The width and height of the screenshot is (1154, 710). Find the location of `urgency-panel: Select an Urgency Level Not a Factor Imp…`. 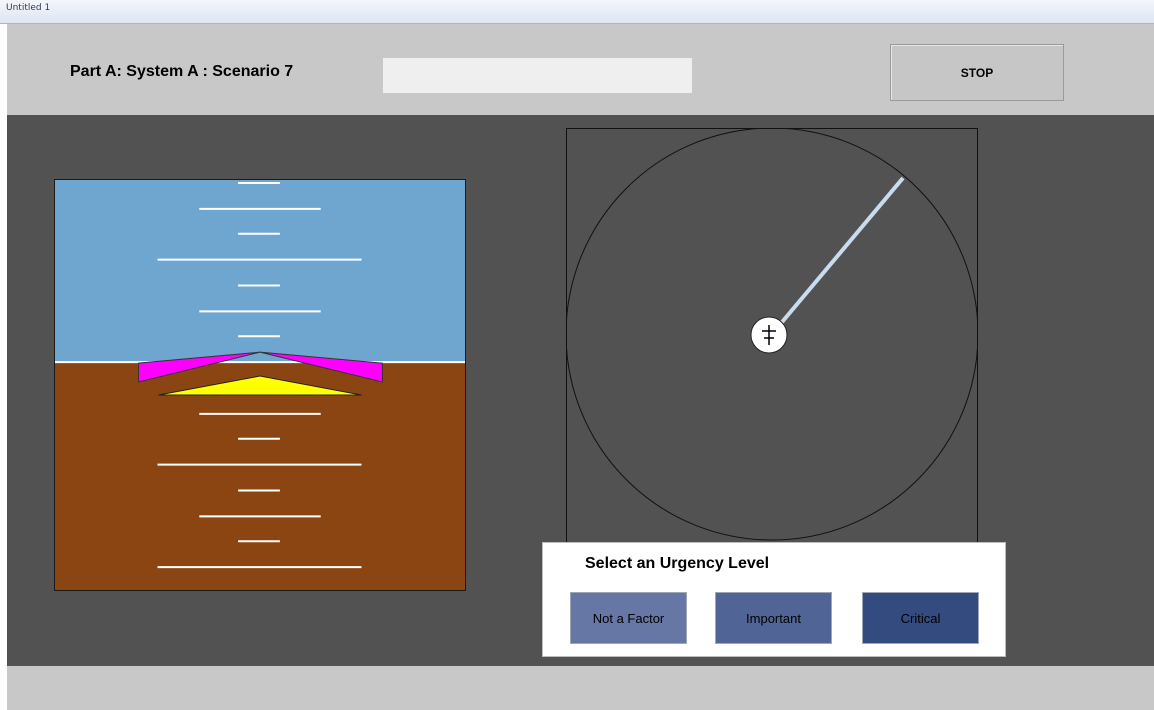

urgency-panel: Select an Urgency Level Not a Factor Imp… is located at coordinates (774, 599).